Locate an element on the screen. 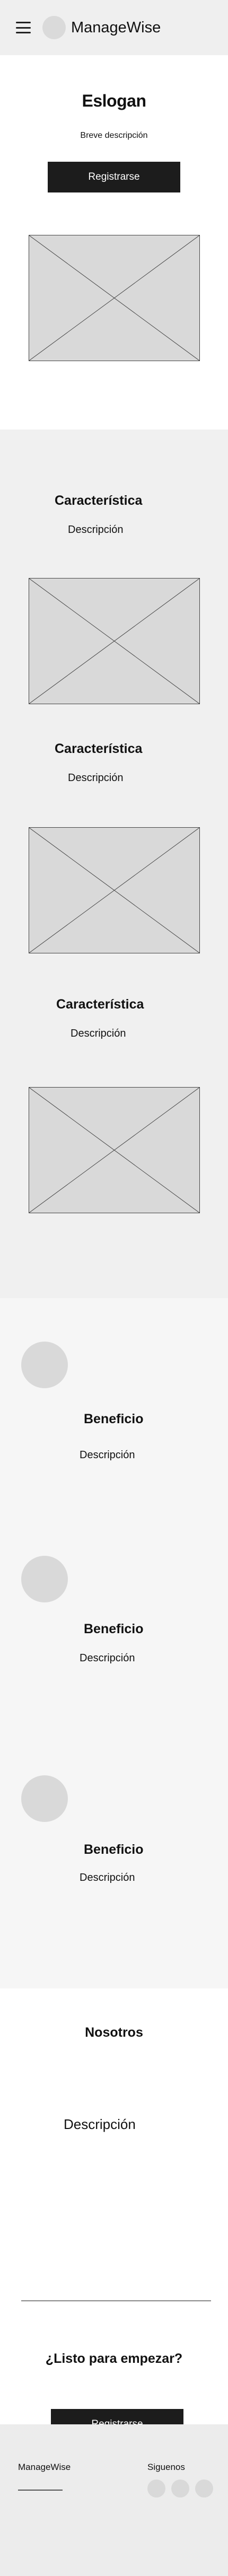 The width and height of the screenshot is (228, 2576). top-header: ManageWise is located at coordinates (114, 27).